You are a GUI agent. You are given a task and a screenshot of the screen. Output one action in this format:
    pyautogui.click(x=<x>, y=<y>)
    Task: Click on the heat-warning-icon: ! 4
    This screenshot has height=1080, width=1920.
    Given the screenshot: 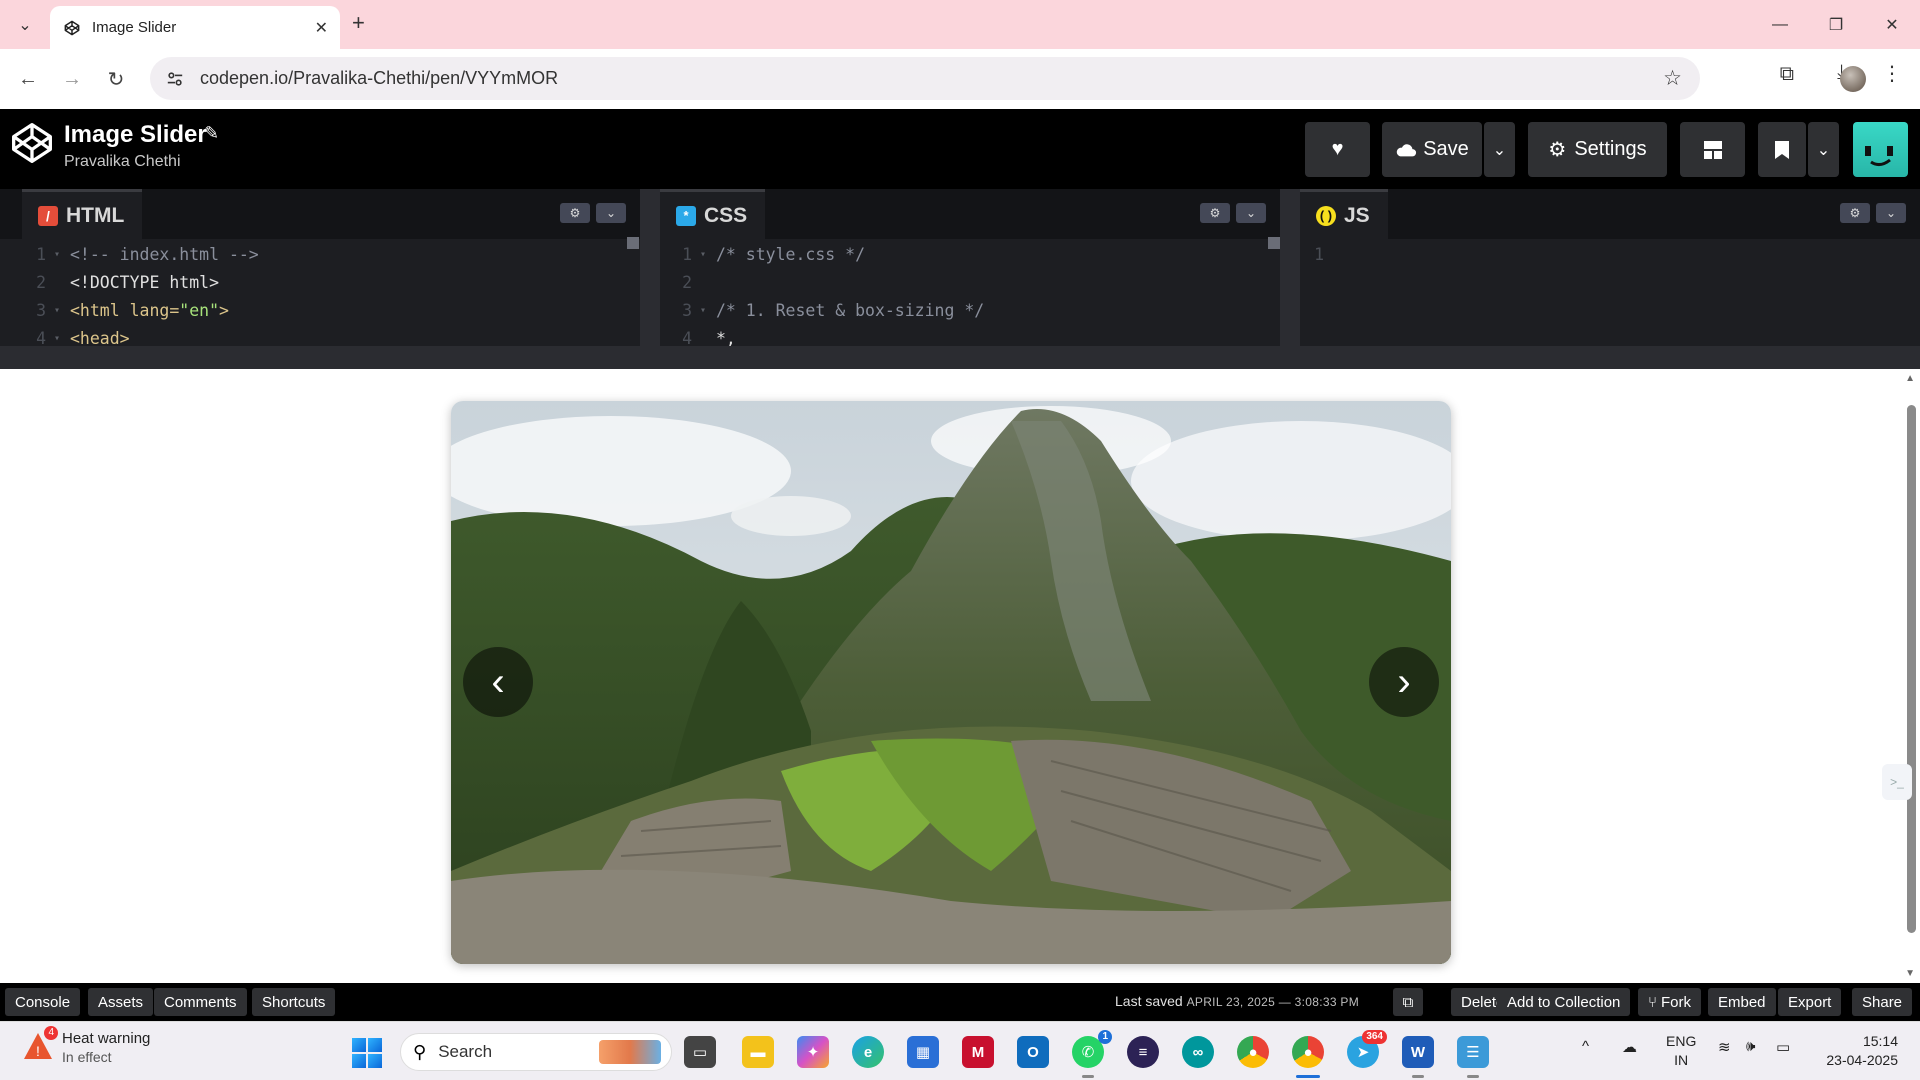 What is the action you would take?
    pyautogui.click(x=40, y=1044)
    